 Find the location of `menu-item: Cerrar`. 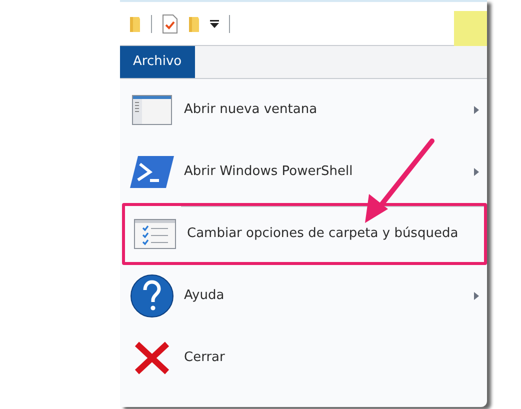

menu-item: Cerrar is located at coordinates (302, 358).